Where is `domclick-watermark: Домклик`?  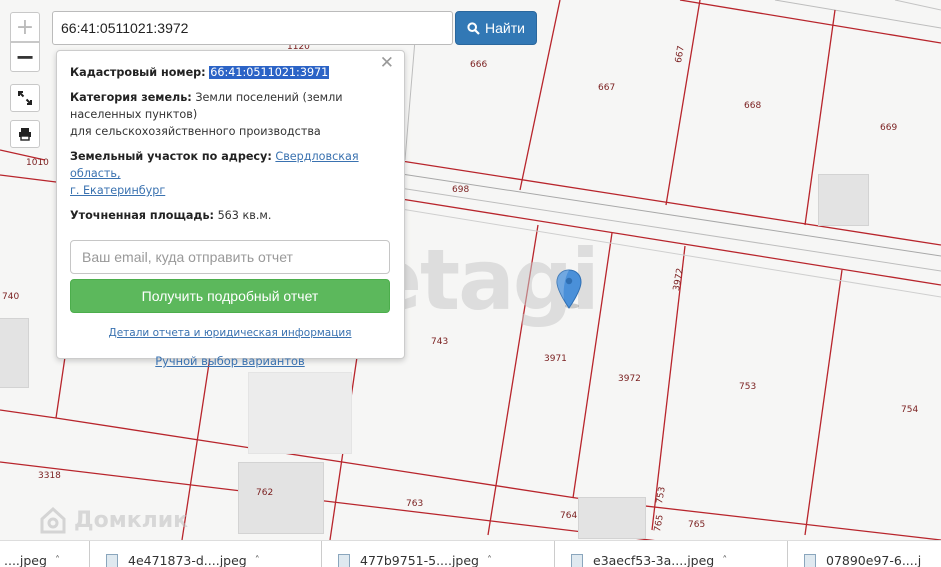
domclick-watermark: Домклик is located at coordinates (113, 520).